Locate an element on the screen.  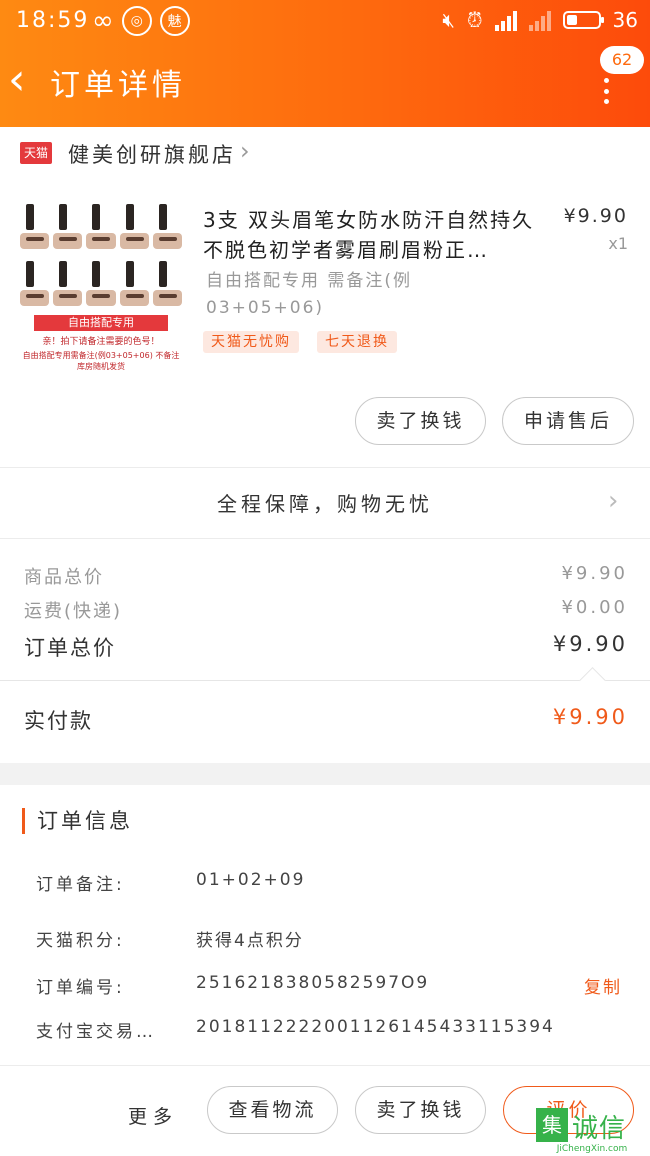
guarantee-row: 全程保障，购物无忧 › is located at coordinates (325, 503).